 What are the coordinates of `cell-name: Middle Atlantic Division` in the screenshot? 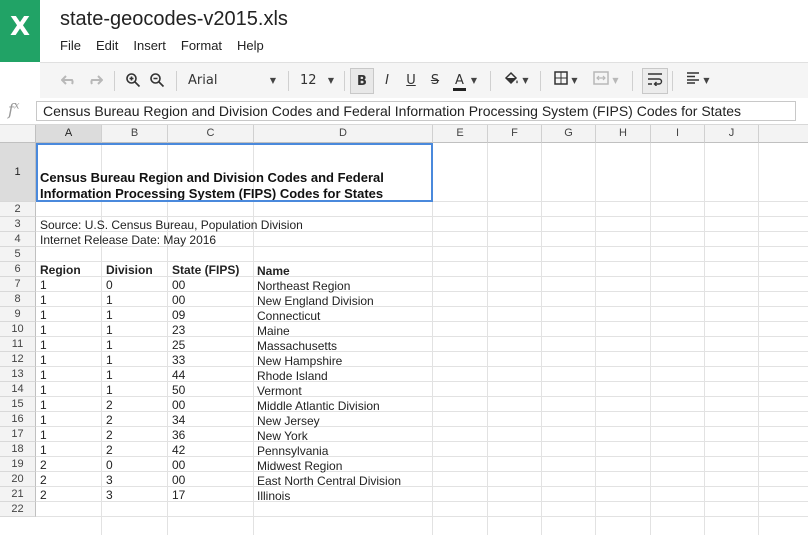 It's located at (318, 406).